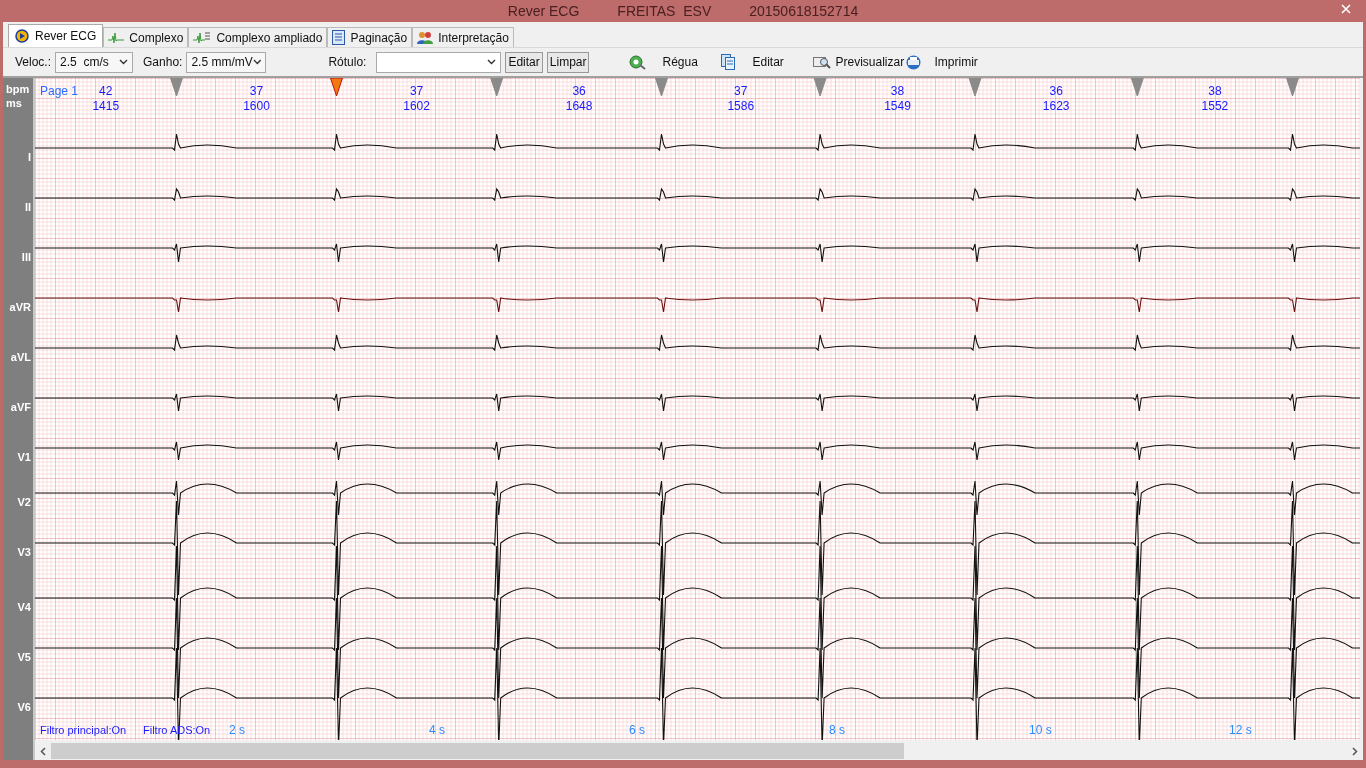 The height and width of the screenshot is (768, 1366). Describe the element at coordinates (425, 37) in the screenshot. I see `people-icon` at that location.